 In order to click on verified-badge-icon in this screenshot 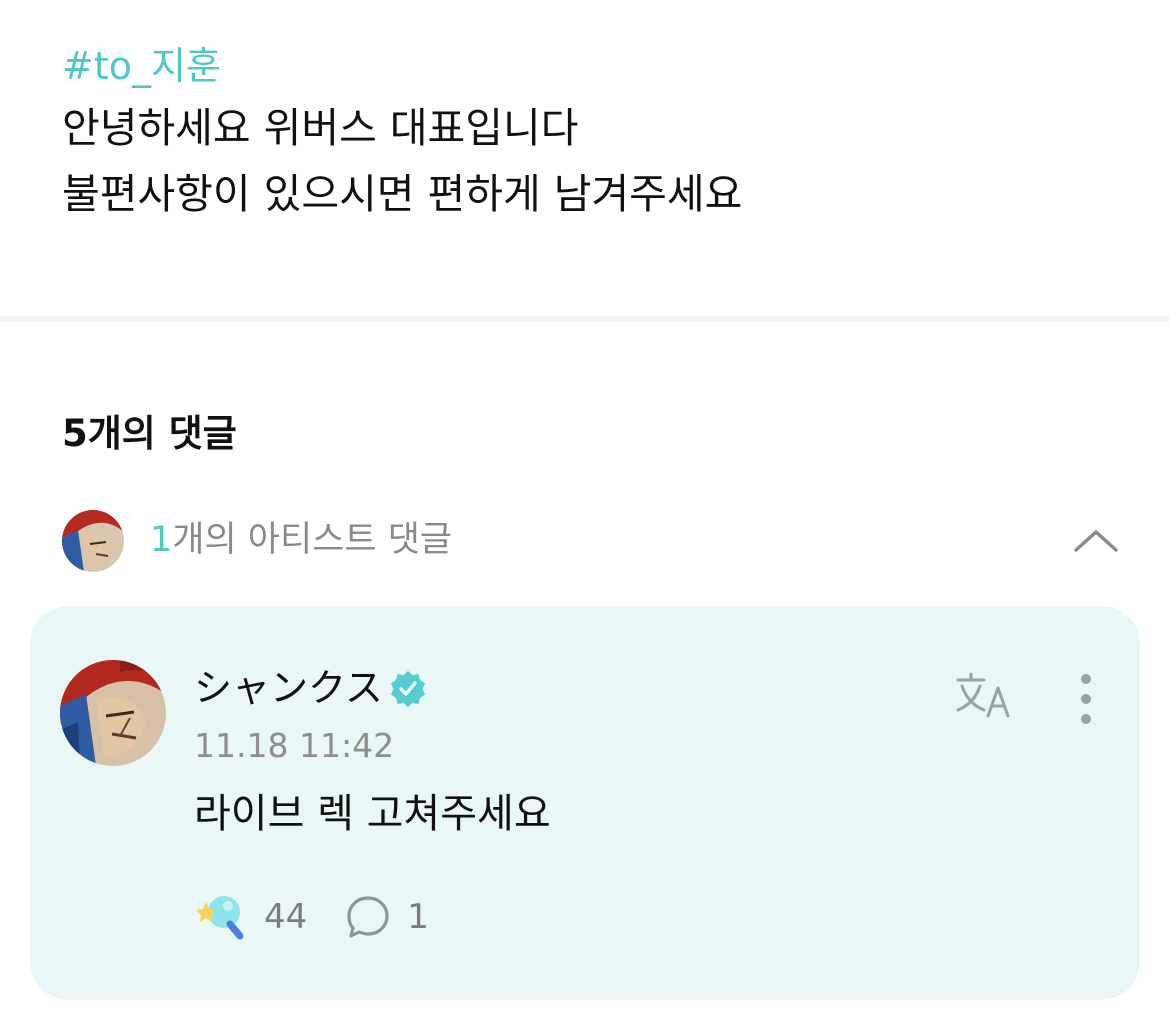, I will do `click(408, 688)`.